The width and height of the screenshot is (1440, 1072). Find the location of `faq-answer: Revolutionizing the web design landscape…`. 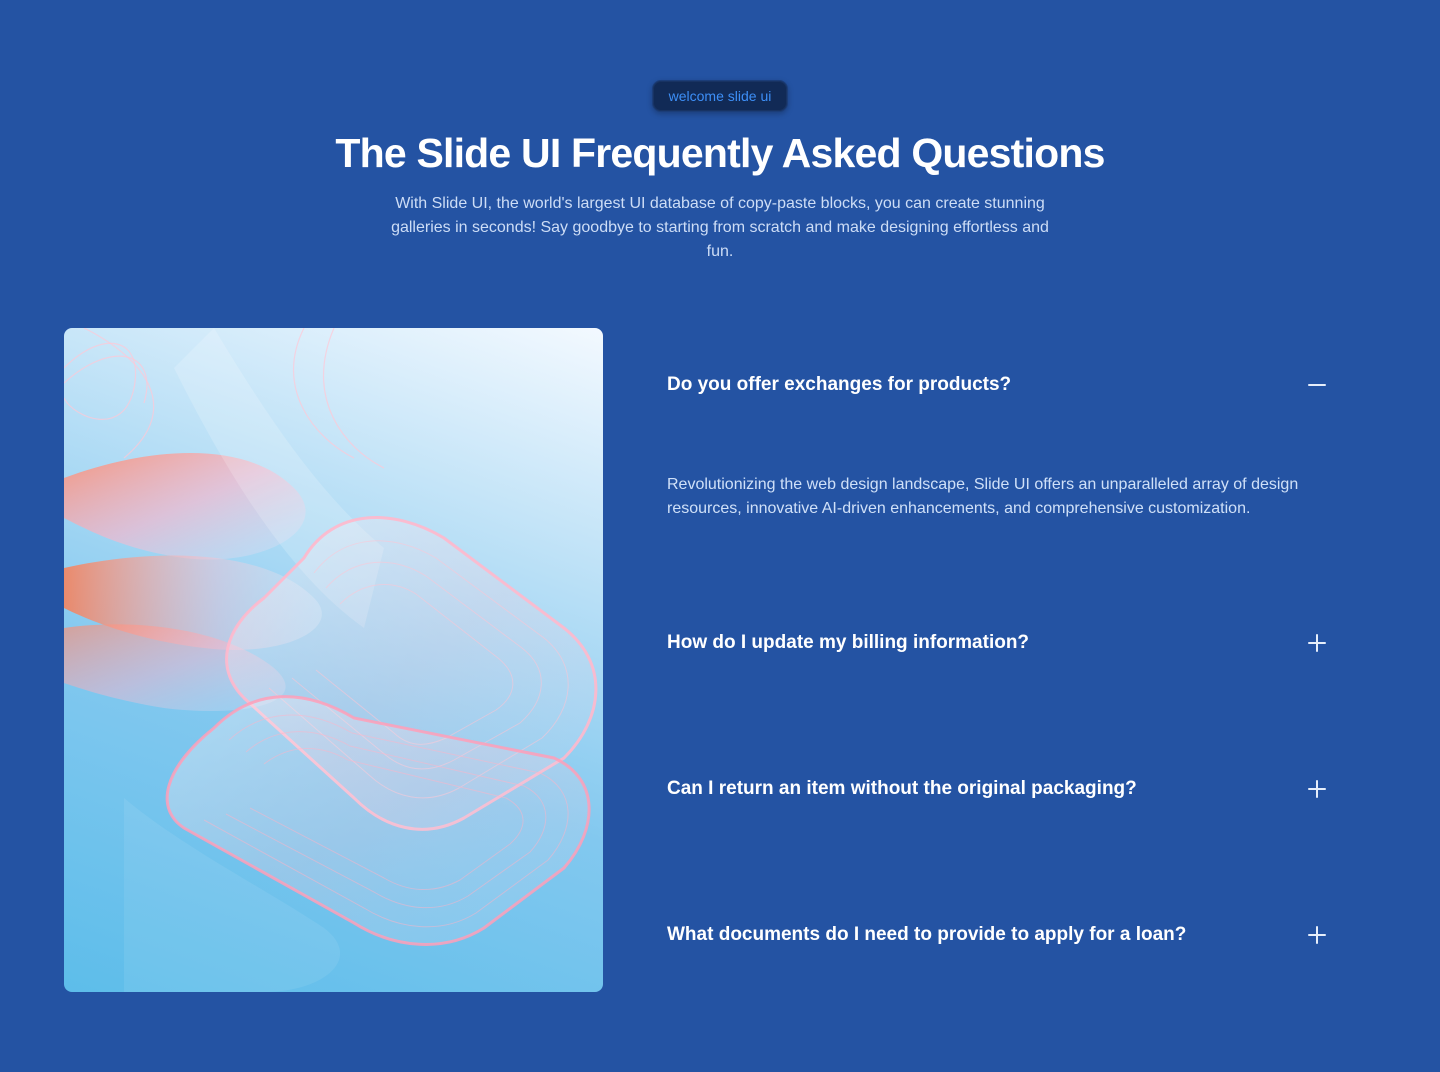

faq-answer: Revolutionizing the web design landscape… is located at coordinates (983, 496).